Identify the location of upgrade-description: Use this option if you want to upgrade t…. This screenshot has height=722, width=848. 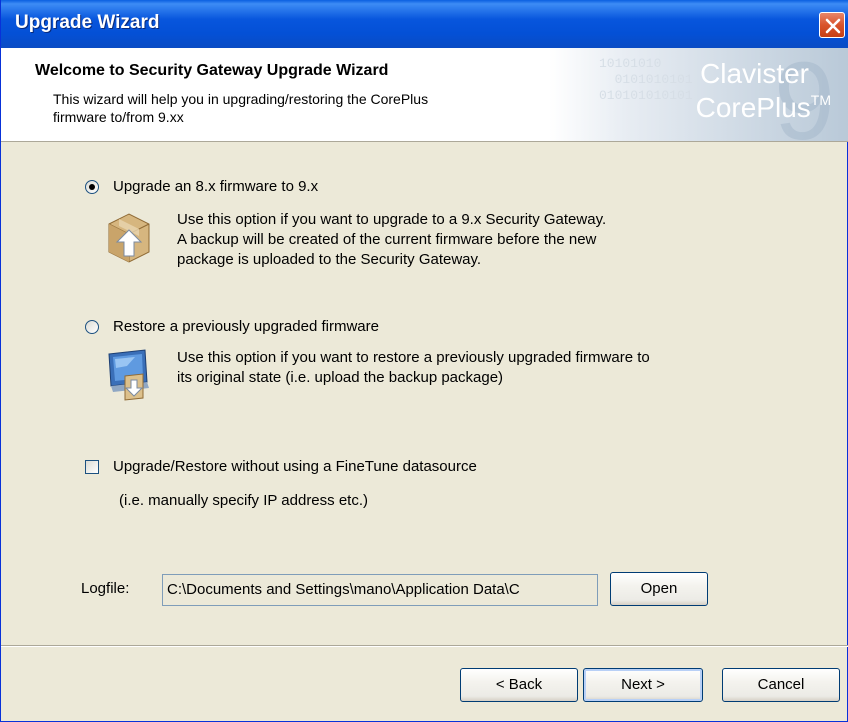
(391, 240).